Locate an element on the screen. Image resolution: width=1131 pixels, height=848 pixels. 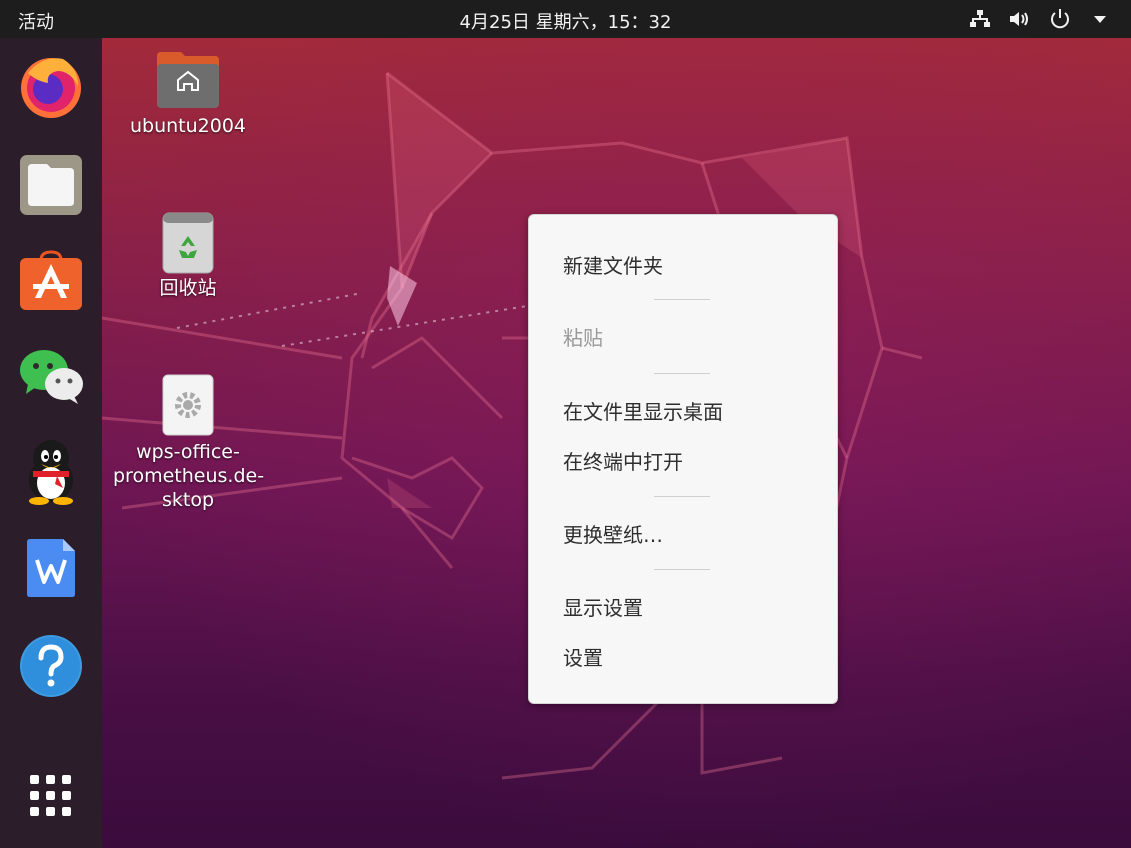
dock-item-software-center is located at coordinates (51, 280).